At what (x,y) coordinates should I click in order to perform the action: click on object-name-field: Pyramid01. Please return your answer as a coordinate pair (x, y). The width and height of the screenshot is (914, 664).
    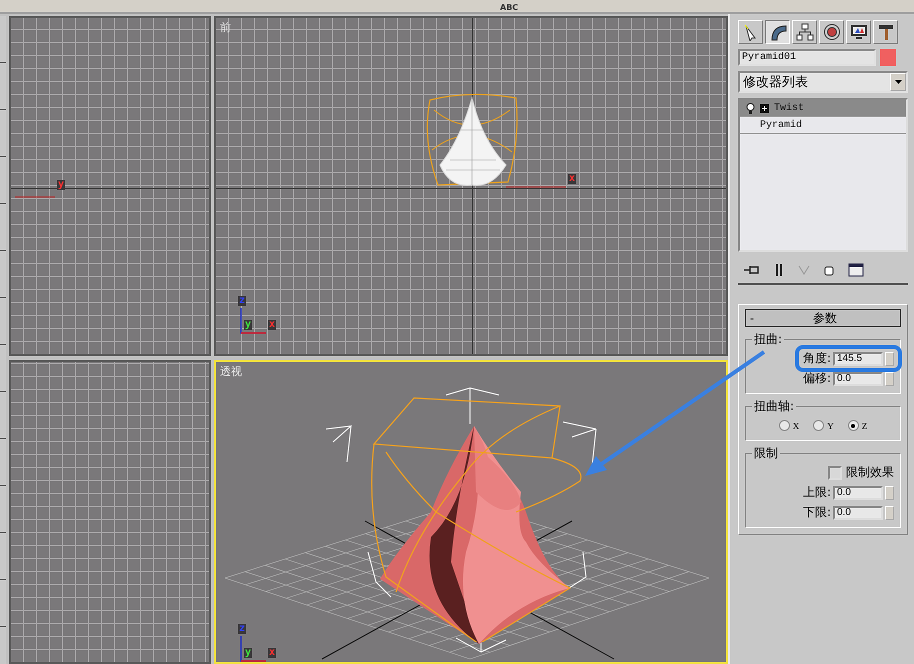
    Looking at the image, I should click on (807, 57).